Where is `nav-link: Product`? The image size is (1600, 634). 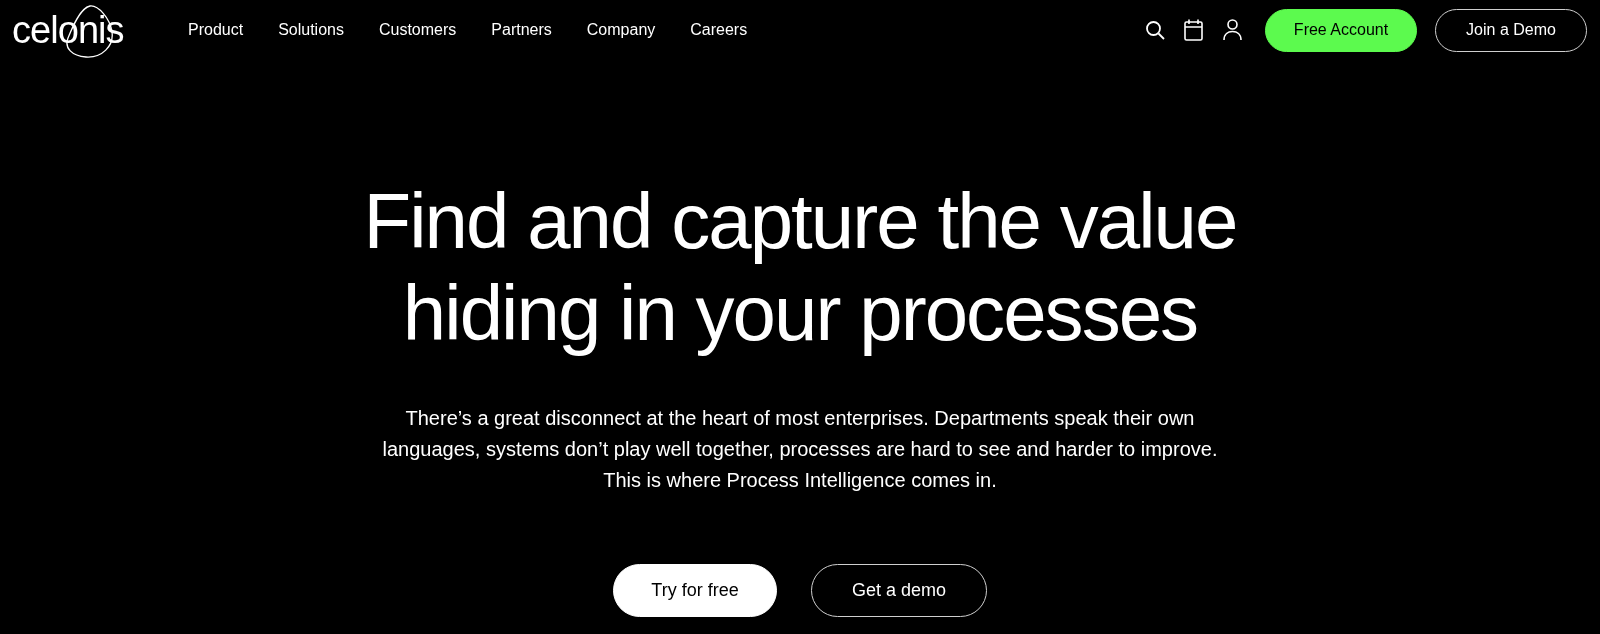
nav-link: Product is located at coordinates (216, 30).